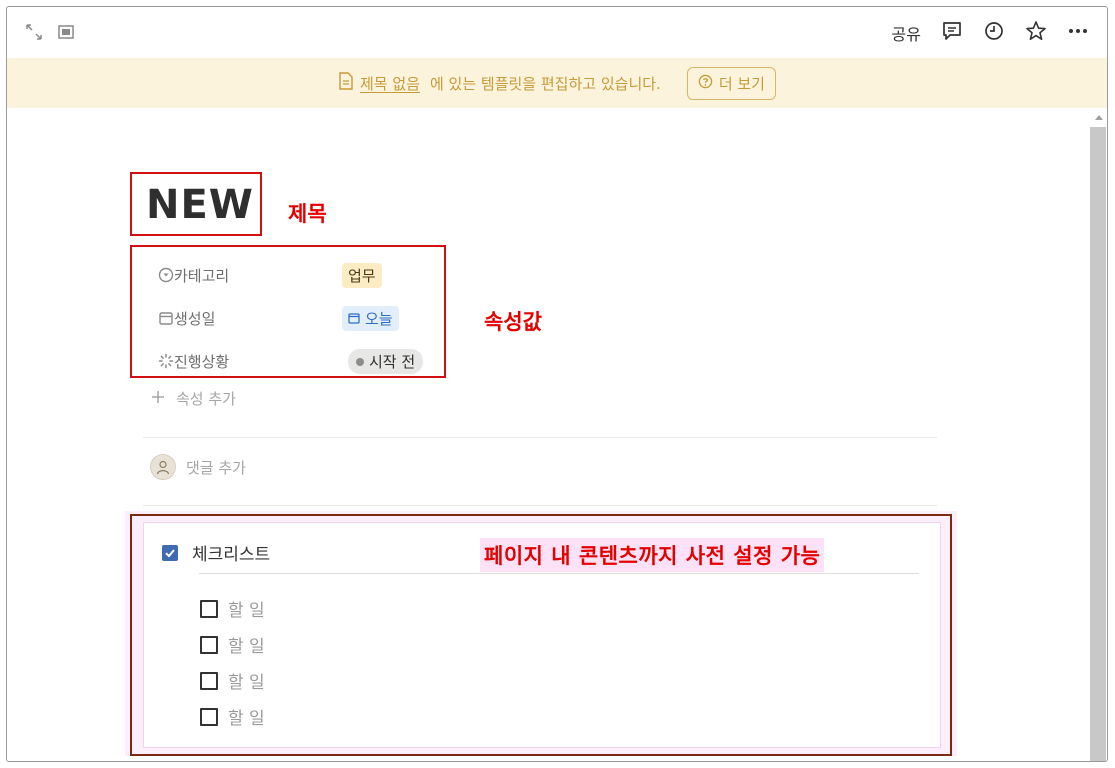  I want to click on calendar-icon, so click(166, 320).